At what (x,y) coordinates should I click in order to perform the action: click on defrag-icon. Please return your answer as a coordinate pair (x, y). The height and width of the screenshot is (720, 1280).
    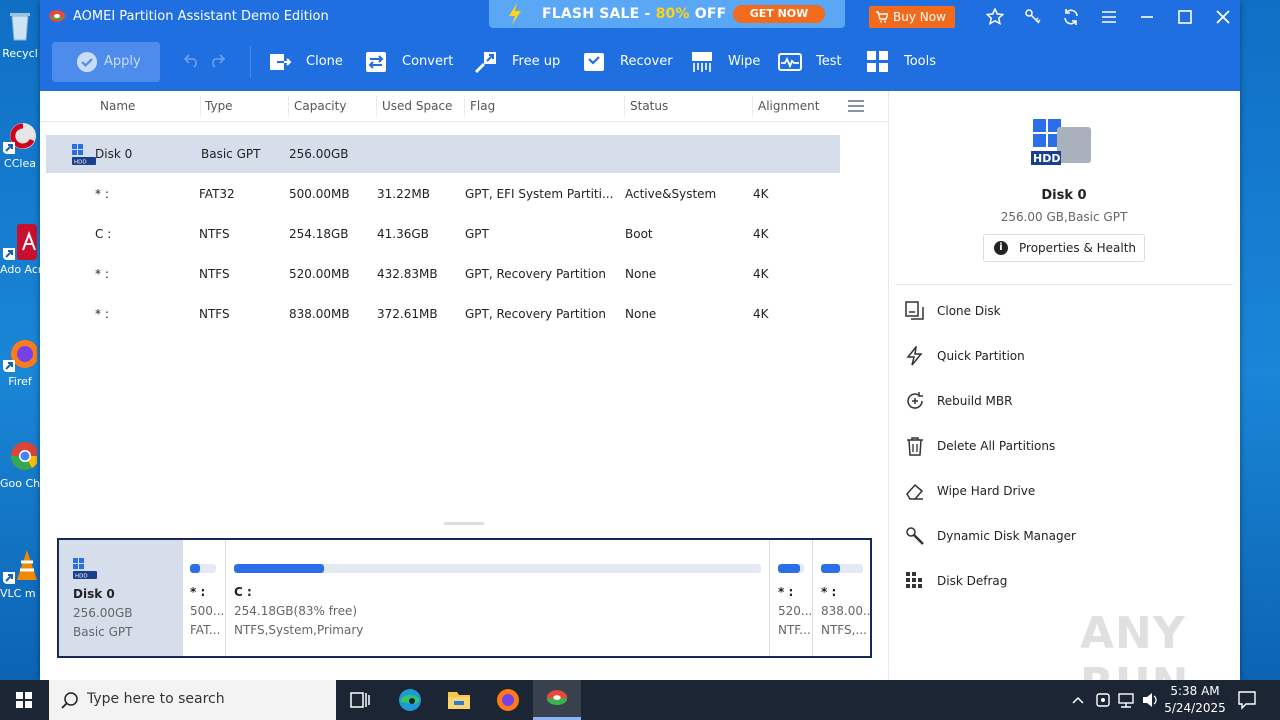
    Looking at the image, I should click on (914, 580).